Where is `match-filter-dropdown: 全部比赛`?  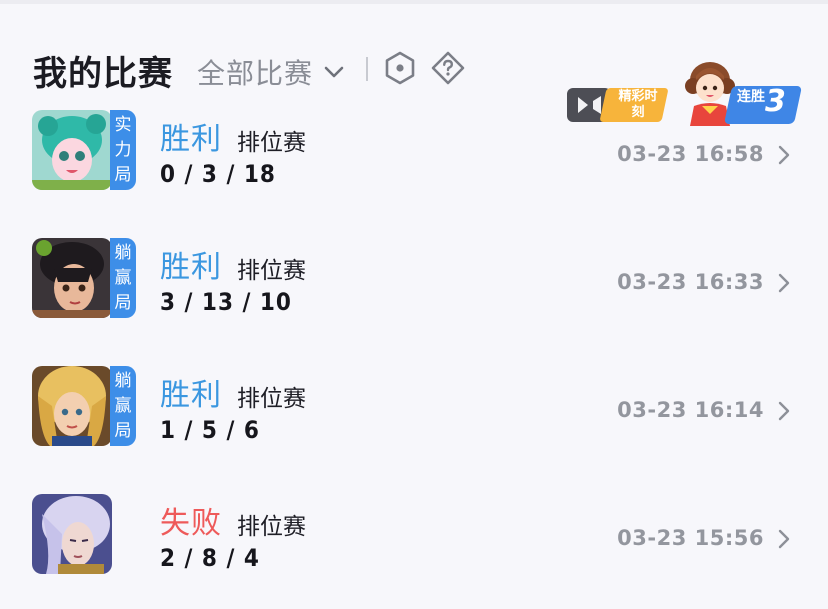 match-filter-dropdown: 全部比赛 is located at coordinates (272, 72).